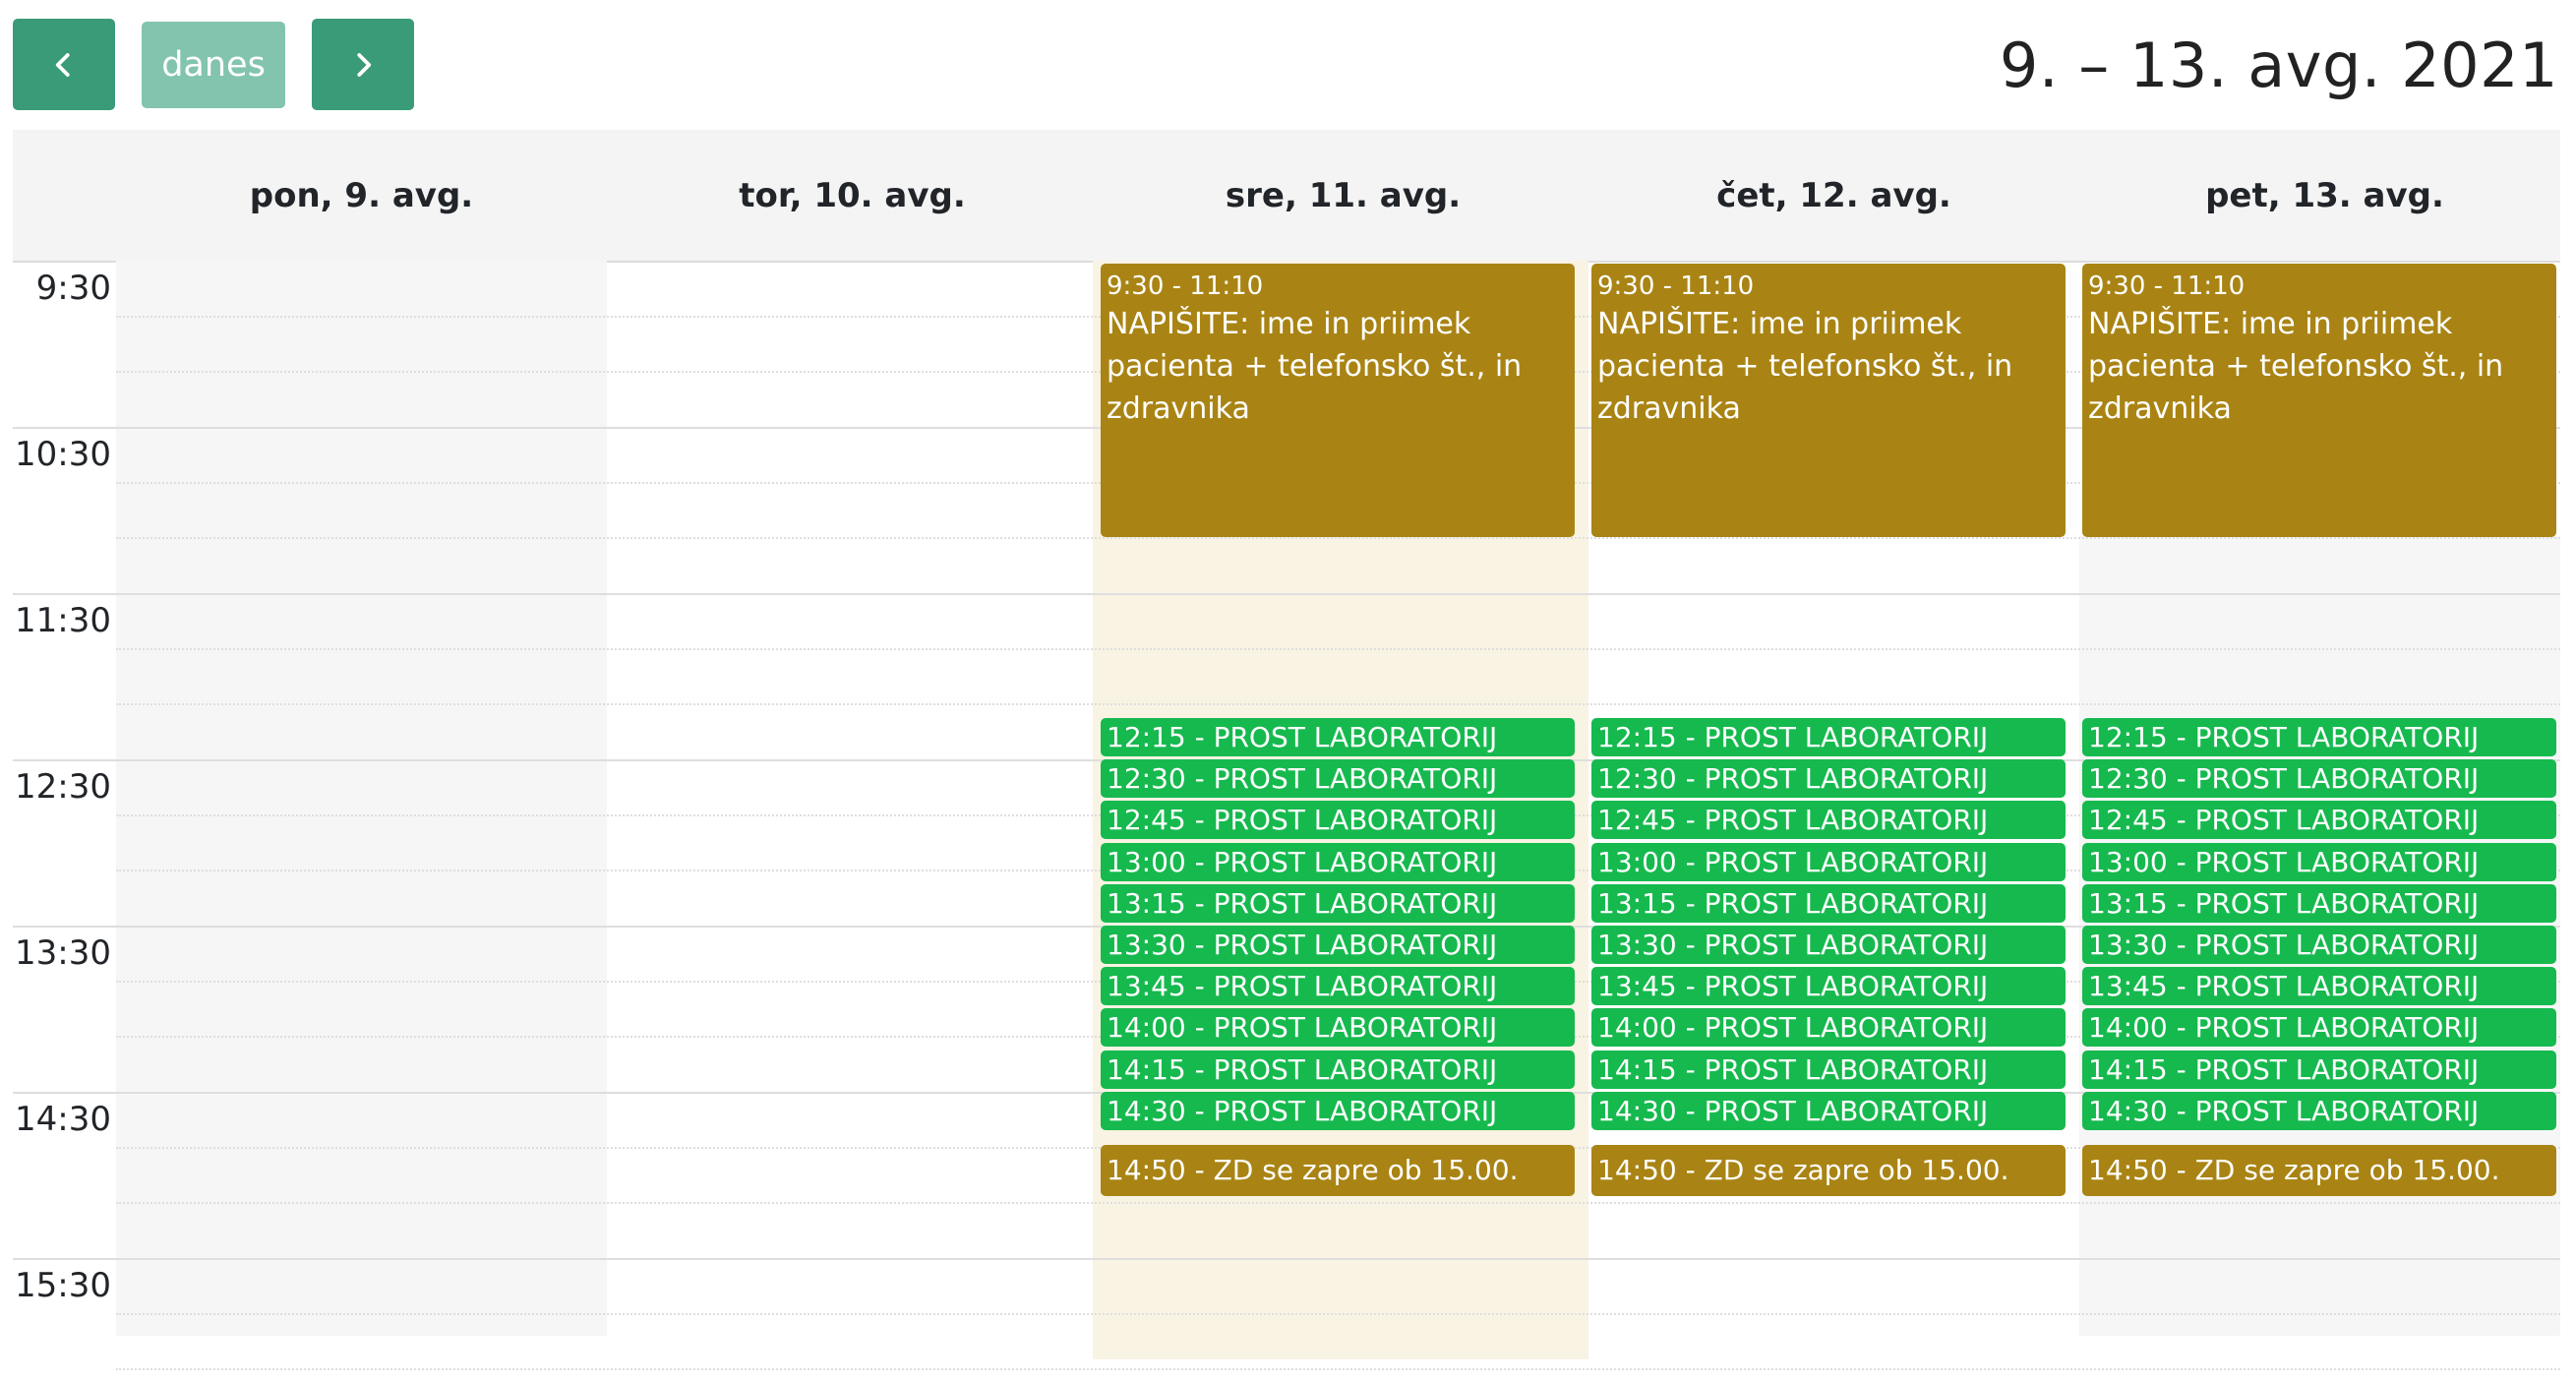  What do you see at coordinates (63, 455) in the screenshot?
I see `time-label: 10:30` at bounding box center [63, 455].